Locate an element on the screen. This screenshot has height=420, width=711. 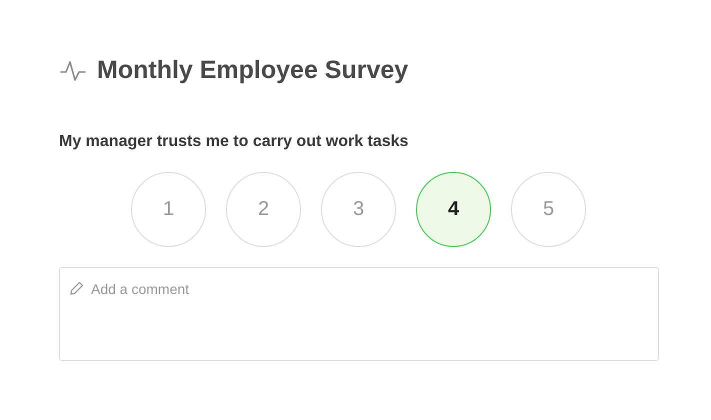
rating-option: 2 is located at coordinates (263, 209).